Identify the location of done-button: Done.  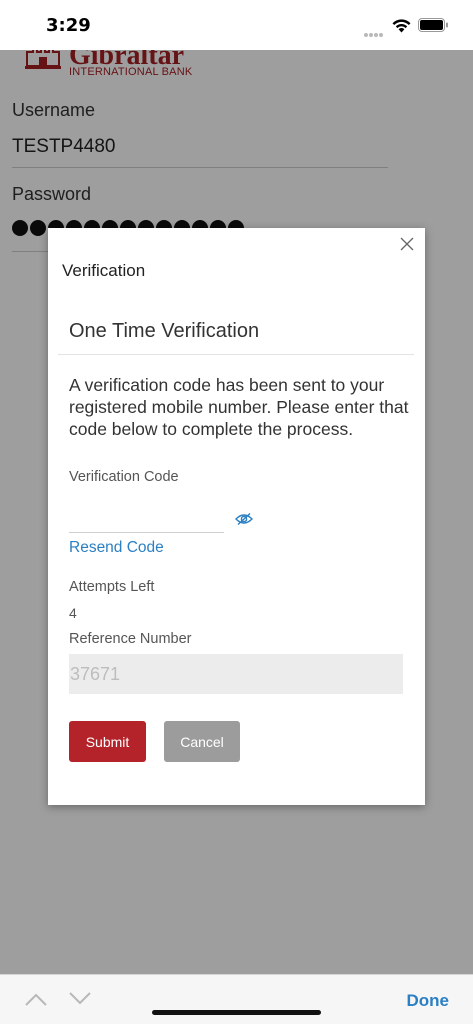
(428, 1001).